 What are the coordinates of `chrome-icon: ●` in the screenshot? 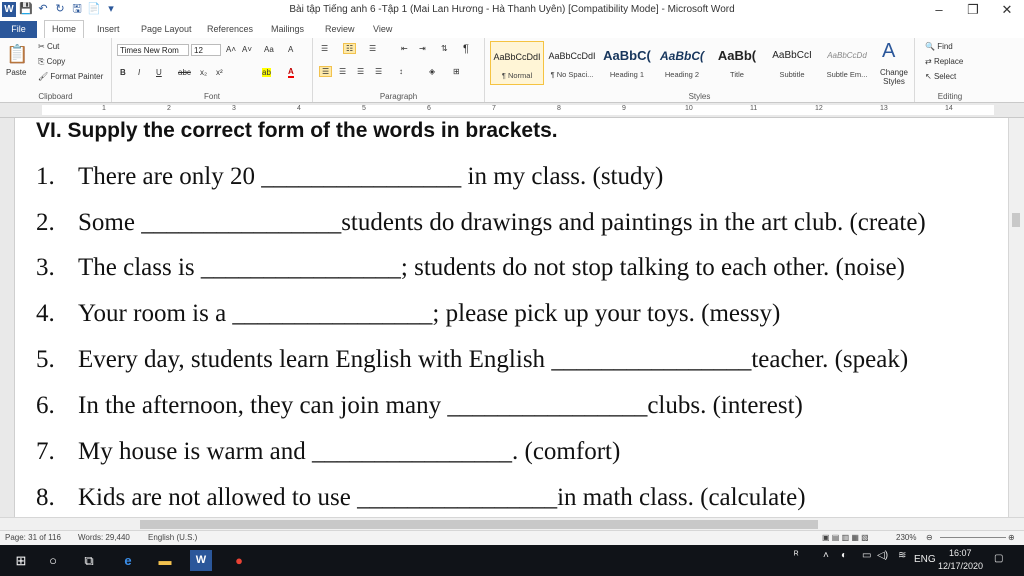 It's located at (239, 560).